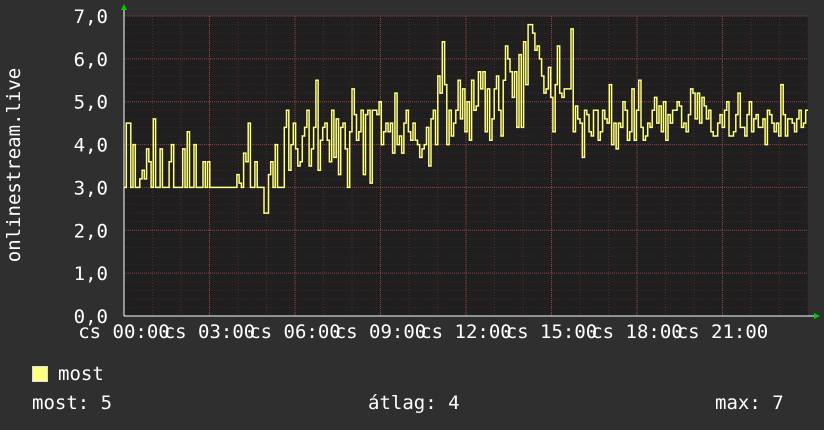 This screenshot has width=824, height=430. Describe the element at coordinates (72, 403) in the screenshot. I see `stat-current: most: 5` at that location.